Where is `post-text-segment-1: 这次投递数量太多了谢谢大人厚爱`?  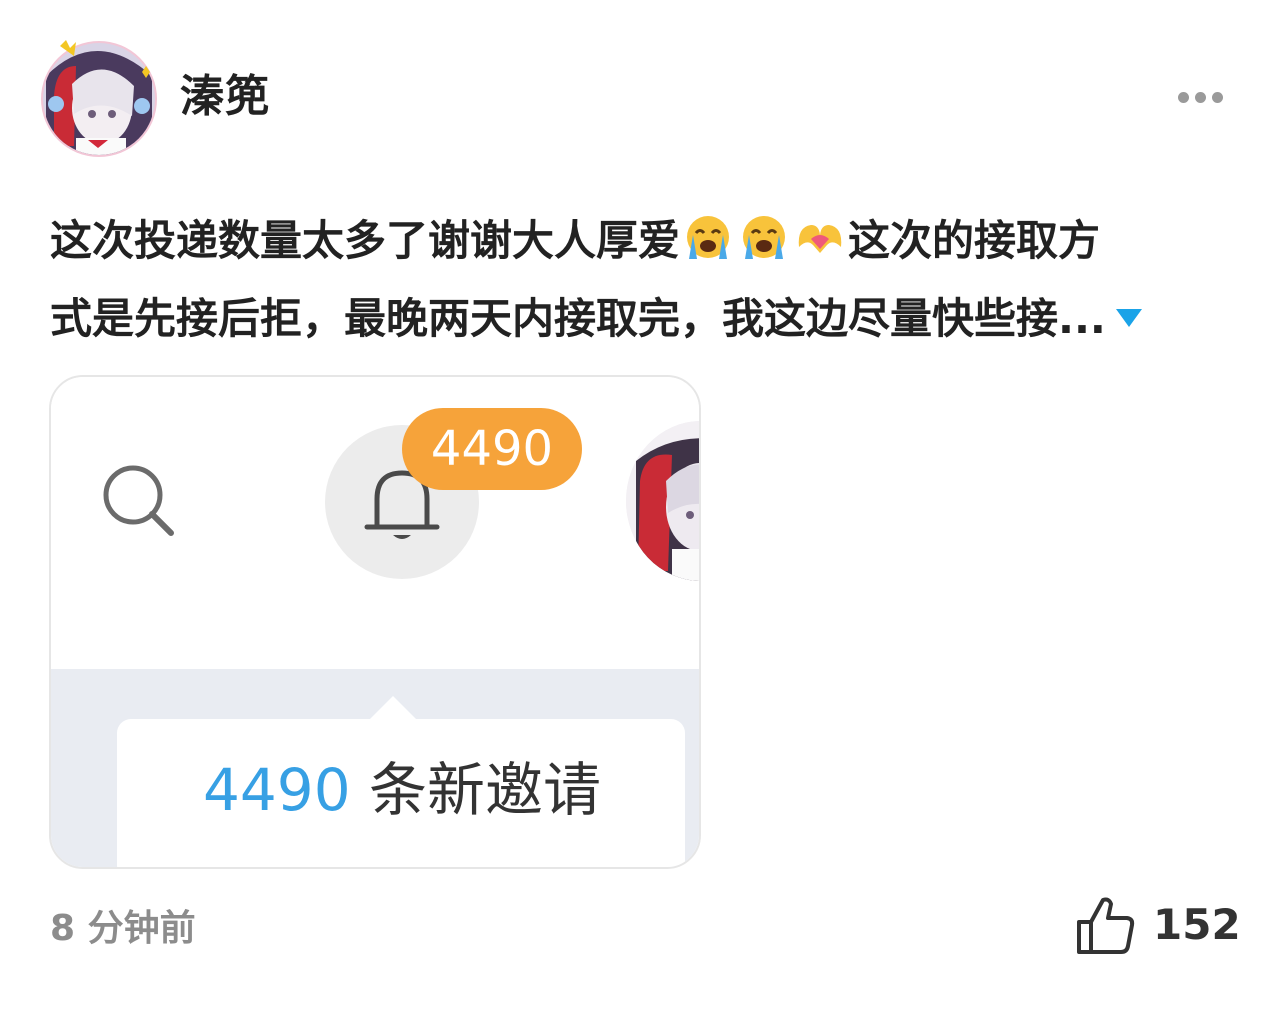
post-text-segment-1: 这次投递数量太多了谢谢大人厚爱 is located at coordinates (365, 240).